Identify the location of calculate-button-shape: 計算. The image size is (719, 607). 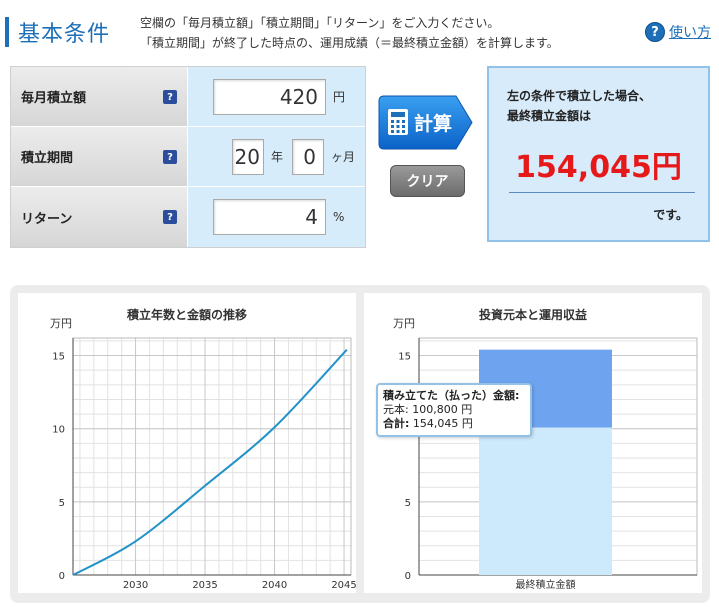
(425, 122).